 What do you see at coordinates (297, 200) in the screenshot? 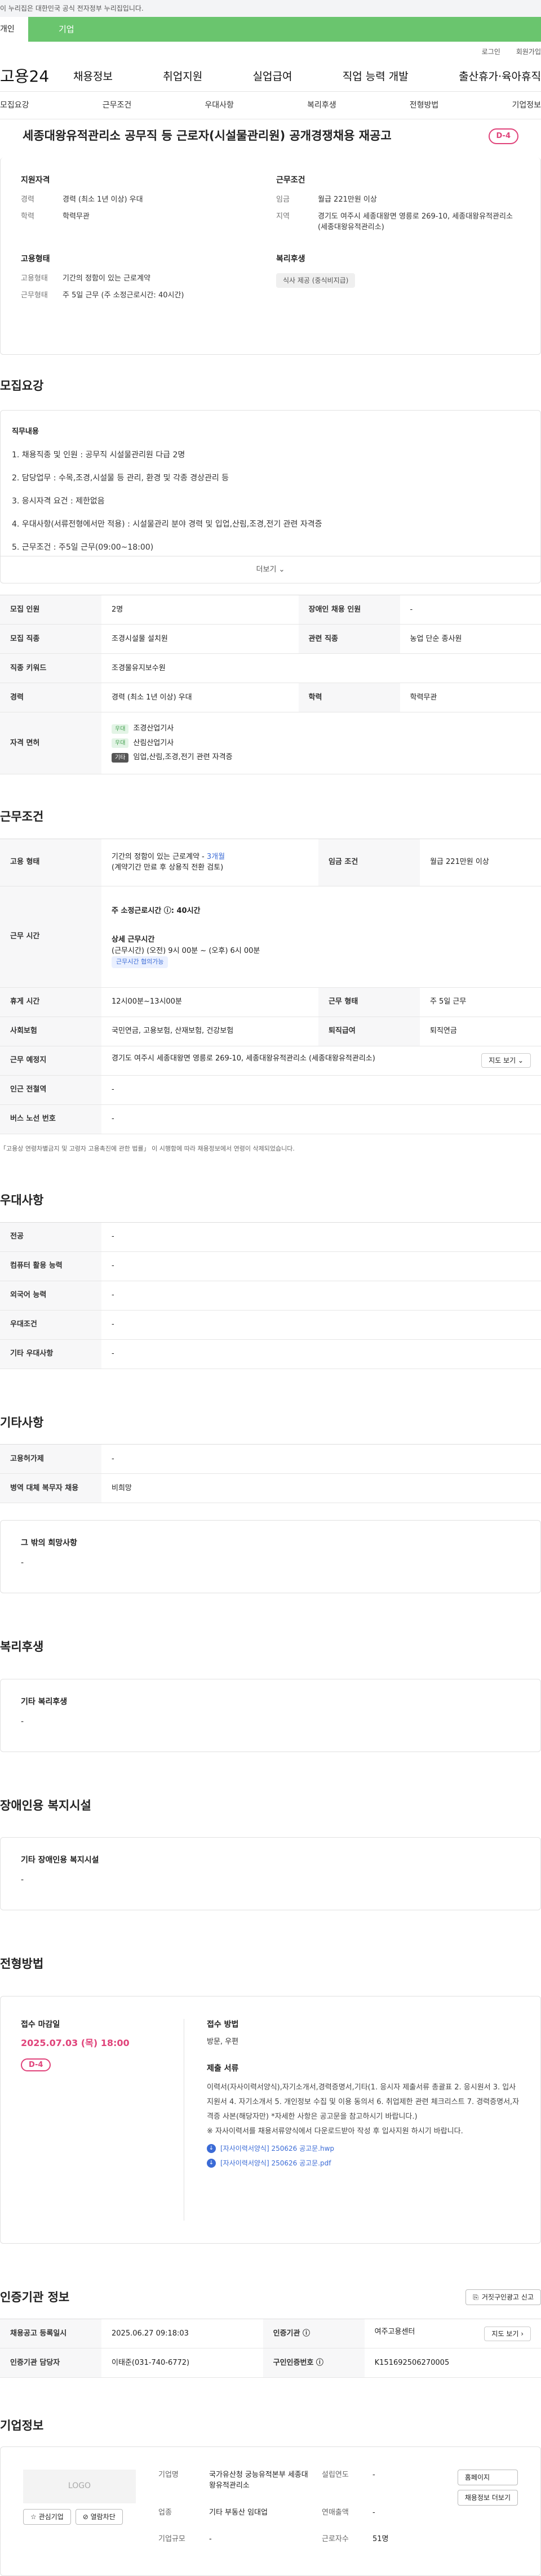
I see `label: 임금` at bounding box center [297, 200].